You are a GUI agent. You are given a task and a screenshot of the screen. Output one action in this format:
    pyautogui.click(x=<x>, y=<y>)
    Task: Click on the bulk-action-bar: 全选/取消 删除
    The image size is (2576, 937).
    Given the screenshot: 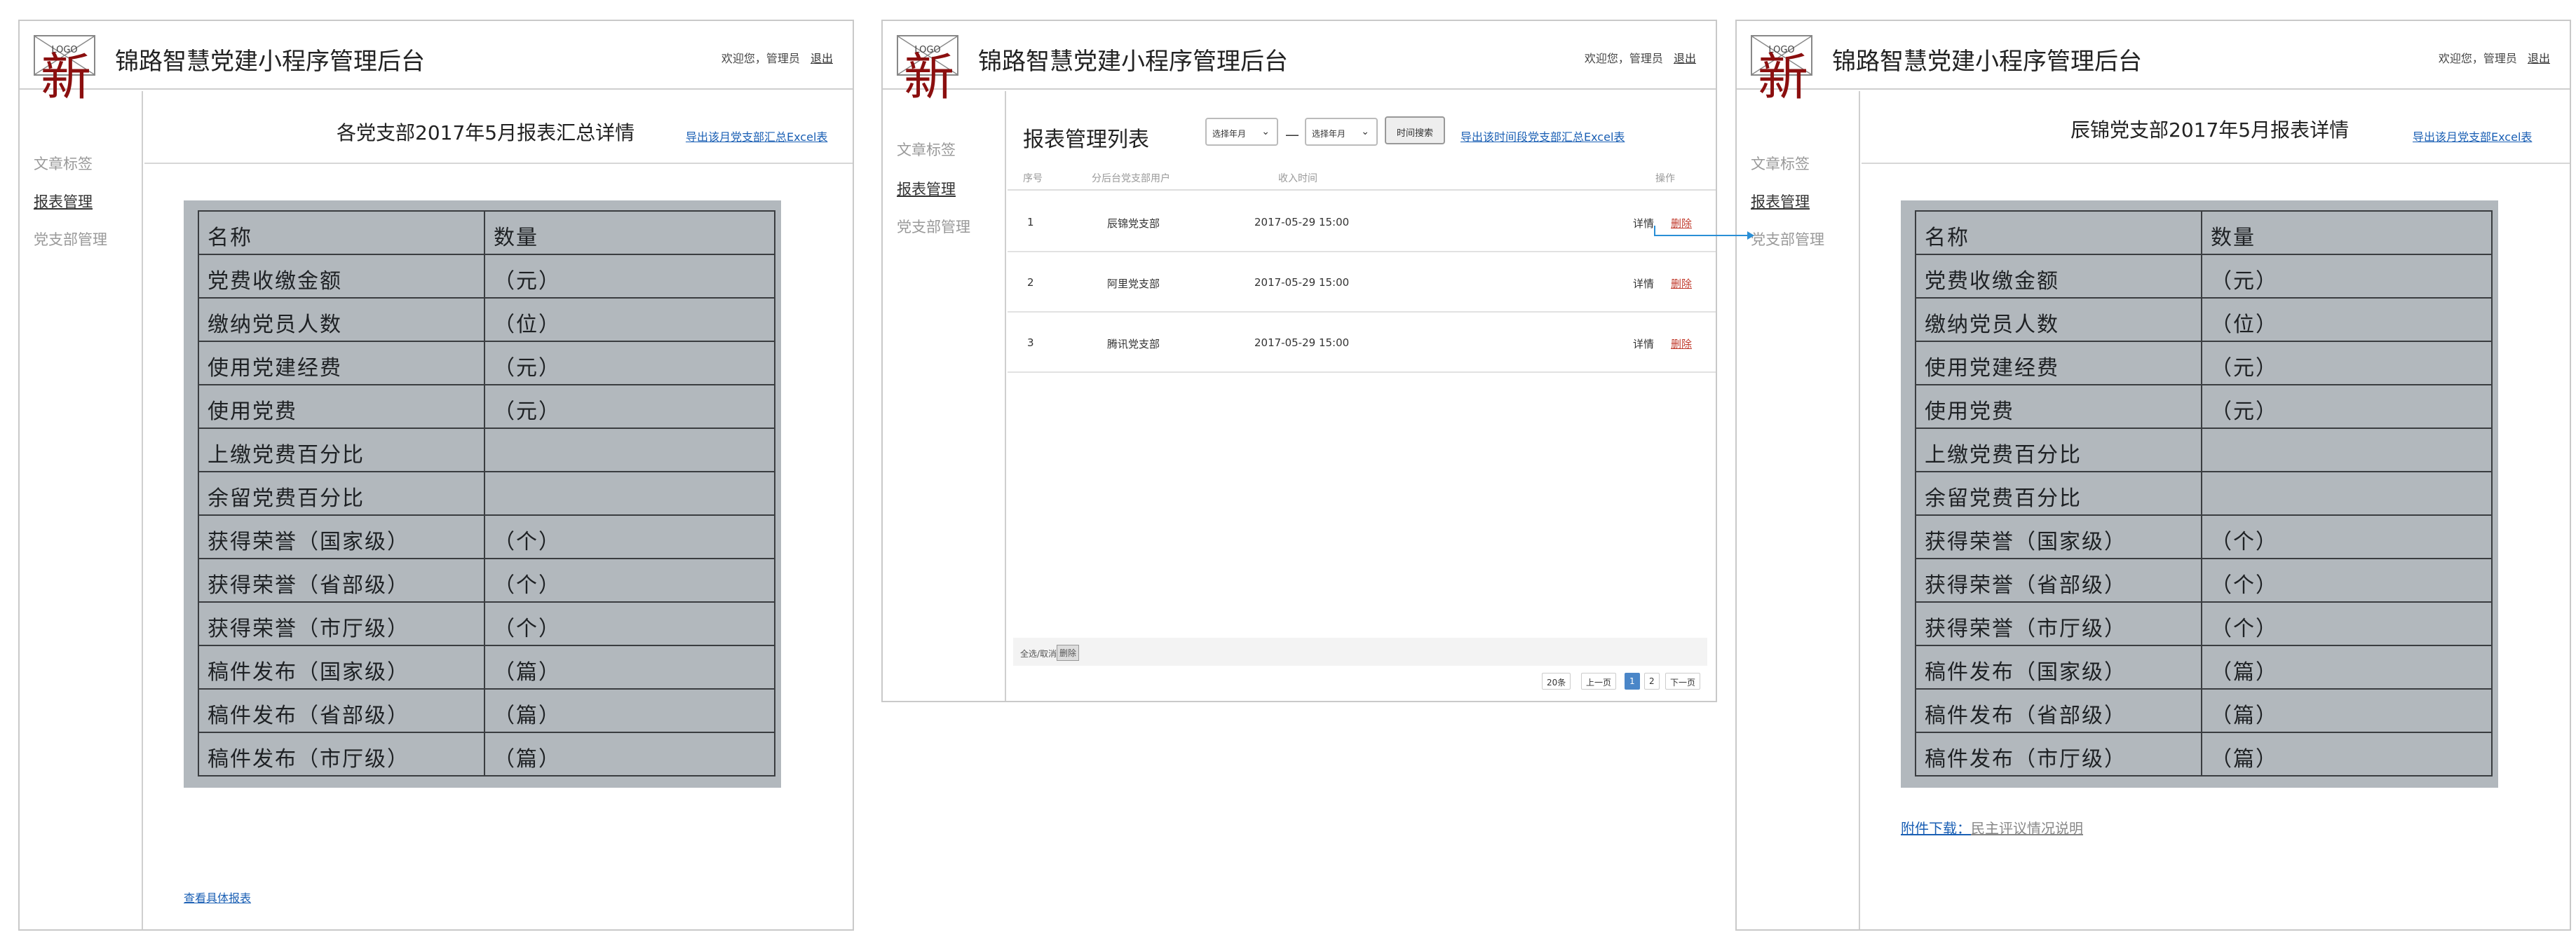 What is the action you would take?
    pyautogui.click(x=1360, y=652)
    